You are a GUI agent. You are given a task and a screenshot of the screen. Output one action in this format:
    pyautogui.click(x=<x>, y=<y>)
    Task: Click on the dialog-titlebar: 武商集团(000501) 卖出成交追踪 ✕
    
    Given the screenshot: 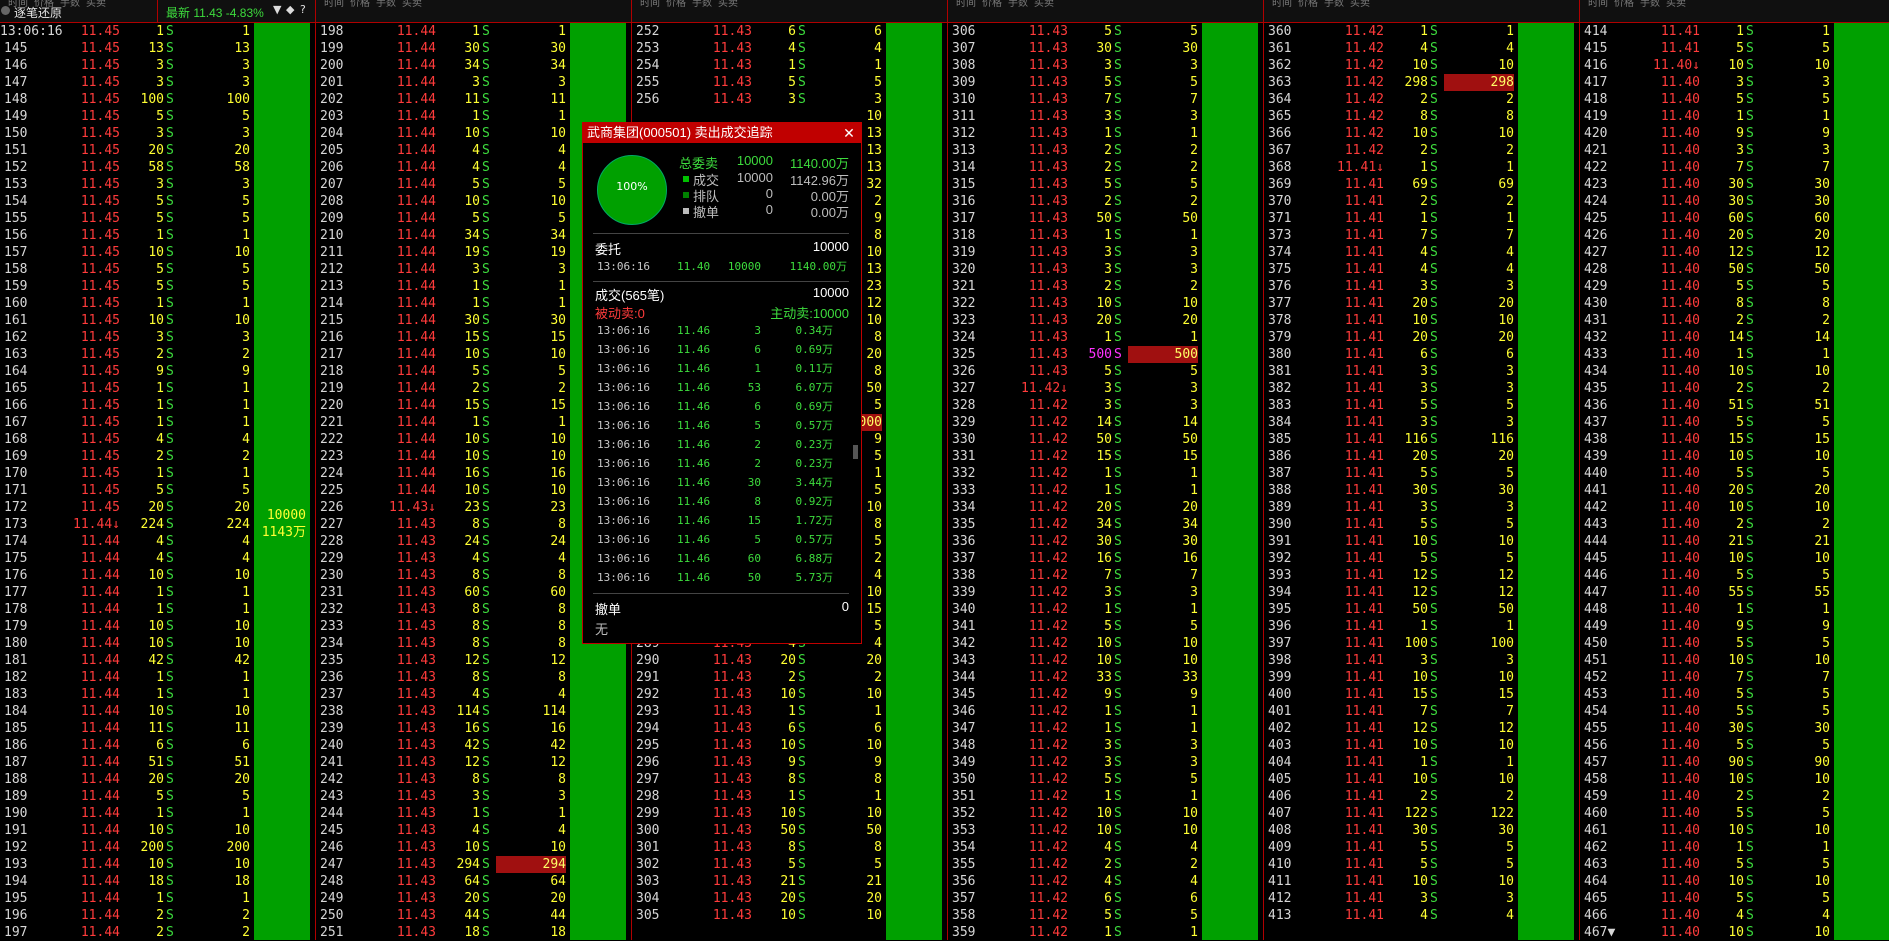 What is the action you would take?
    pyautogui.click(x=722, y=133)
    